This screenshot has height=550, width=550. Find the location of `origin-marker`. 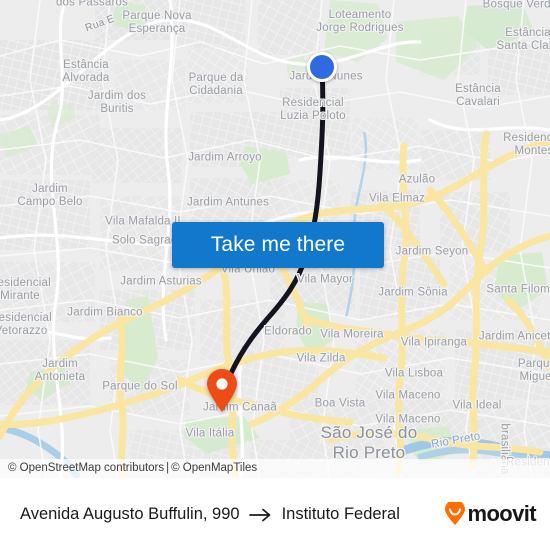

origin-marker is located at coordinates (322, 67).